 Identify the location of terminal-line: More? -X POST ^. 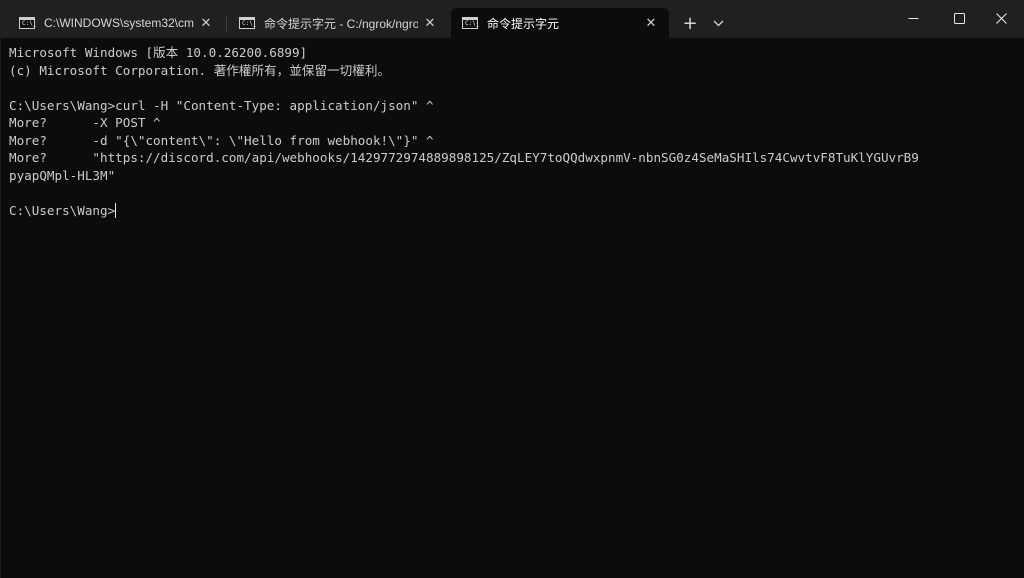
(85, 122).